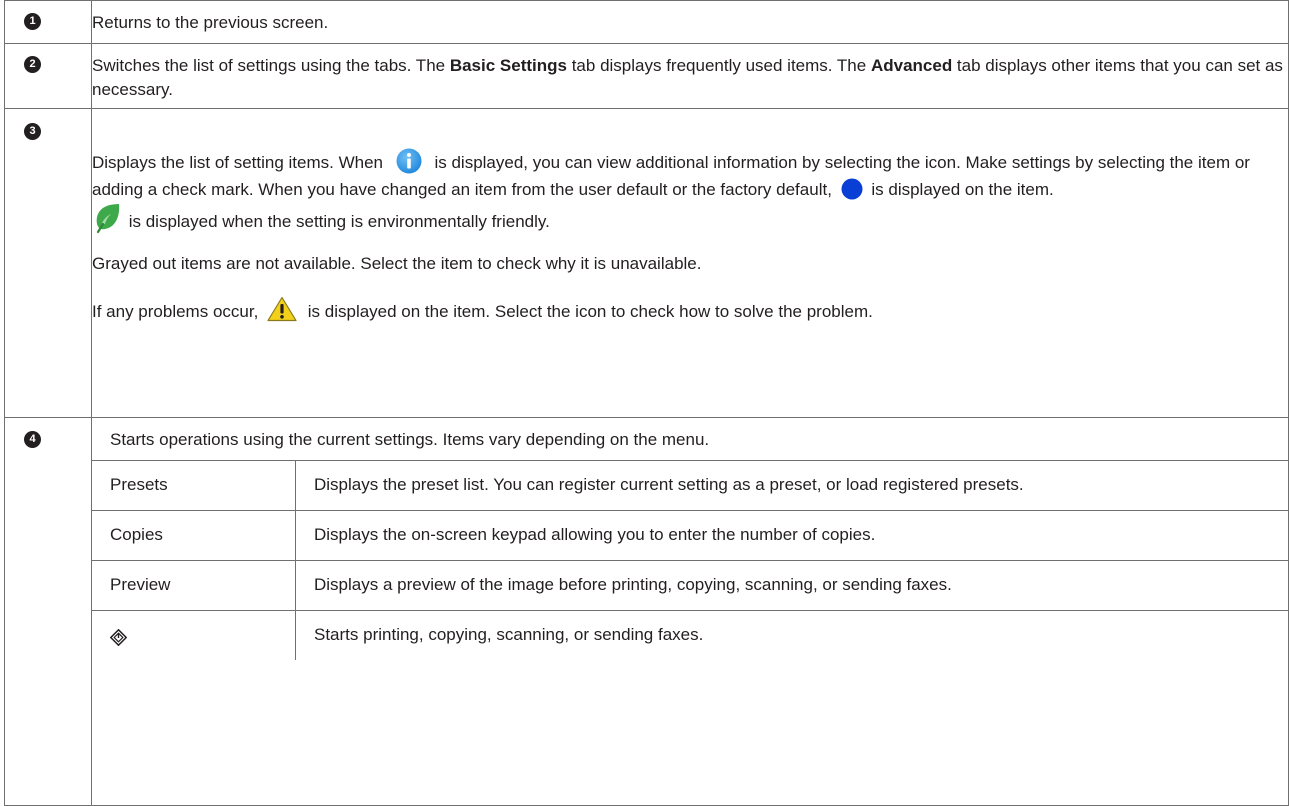 This screenshot has height=806, width=1293. Describe the element at coordinates (210, 22) in the screenshot. I see `row-description: Returns to the previous screen.` at that location.